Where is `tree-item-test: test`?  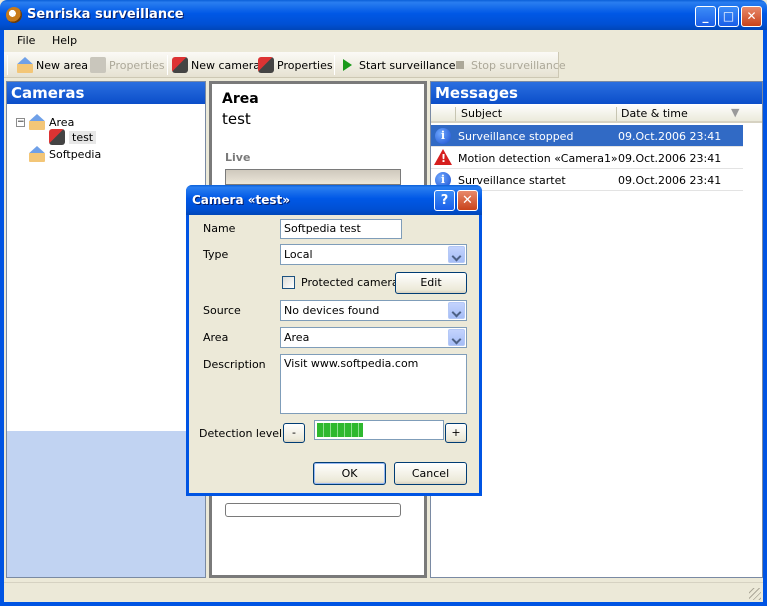 tree-item-test: test is located at coordinates (73, 137).